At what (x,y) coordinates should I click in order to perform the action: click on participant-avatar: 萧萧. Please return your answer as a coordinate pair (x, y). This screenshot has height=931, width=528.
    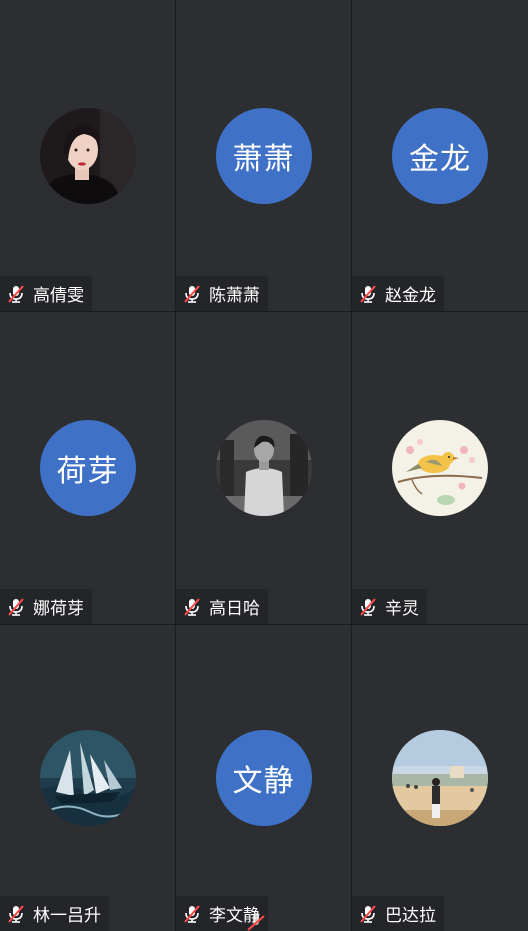
    Looking at the image, I should click on (263, 155).